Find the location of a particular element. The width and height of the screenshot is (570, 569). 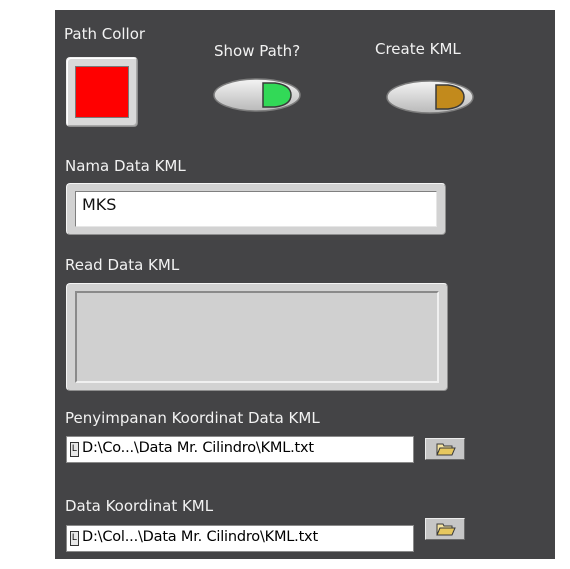

path-color-swatch is located at coordinates (102, 92).